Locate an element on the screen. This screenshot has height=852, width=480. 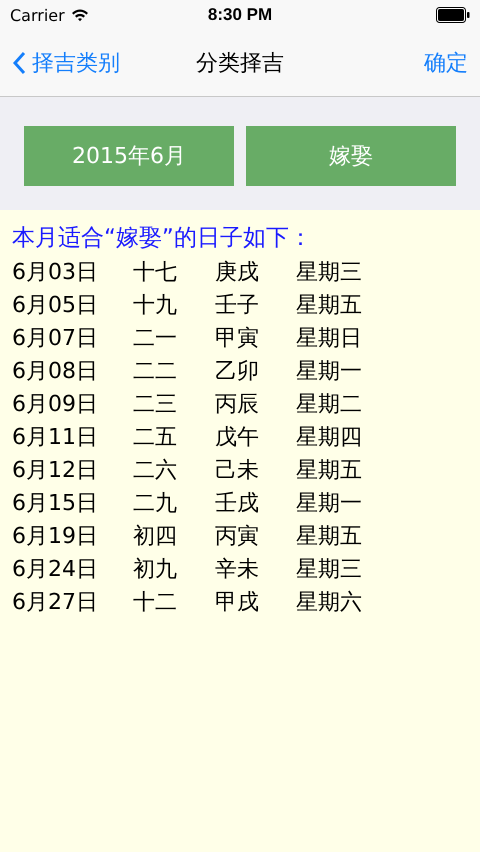
lunar-day-text: 十七 is located at coordinates (155, 272).